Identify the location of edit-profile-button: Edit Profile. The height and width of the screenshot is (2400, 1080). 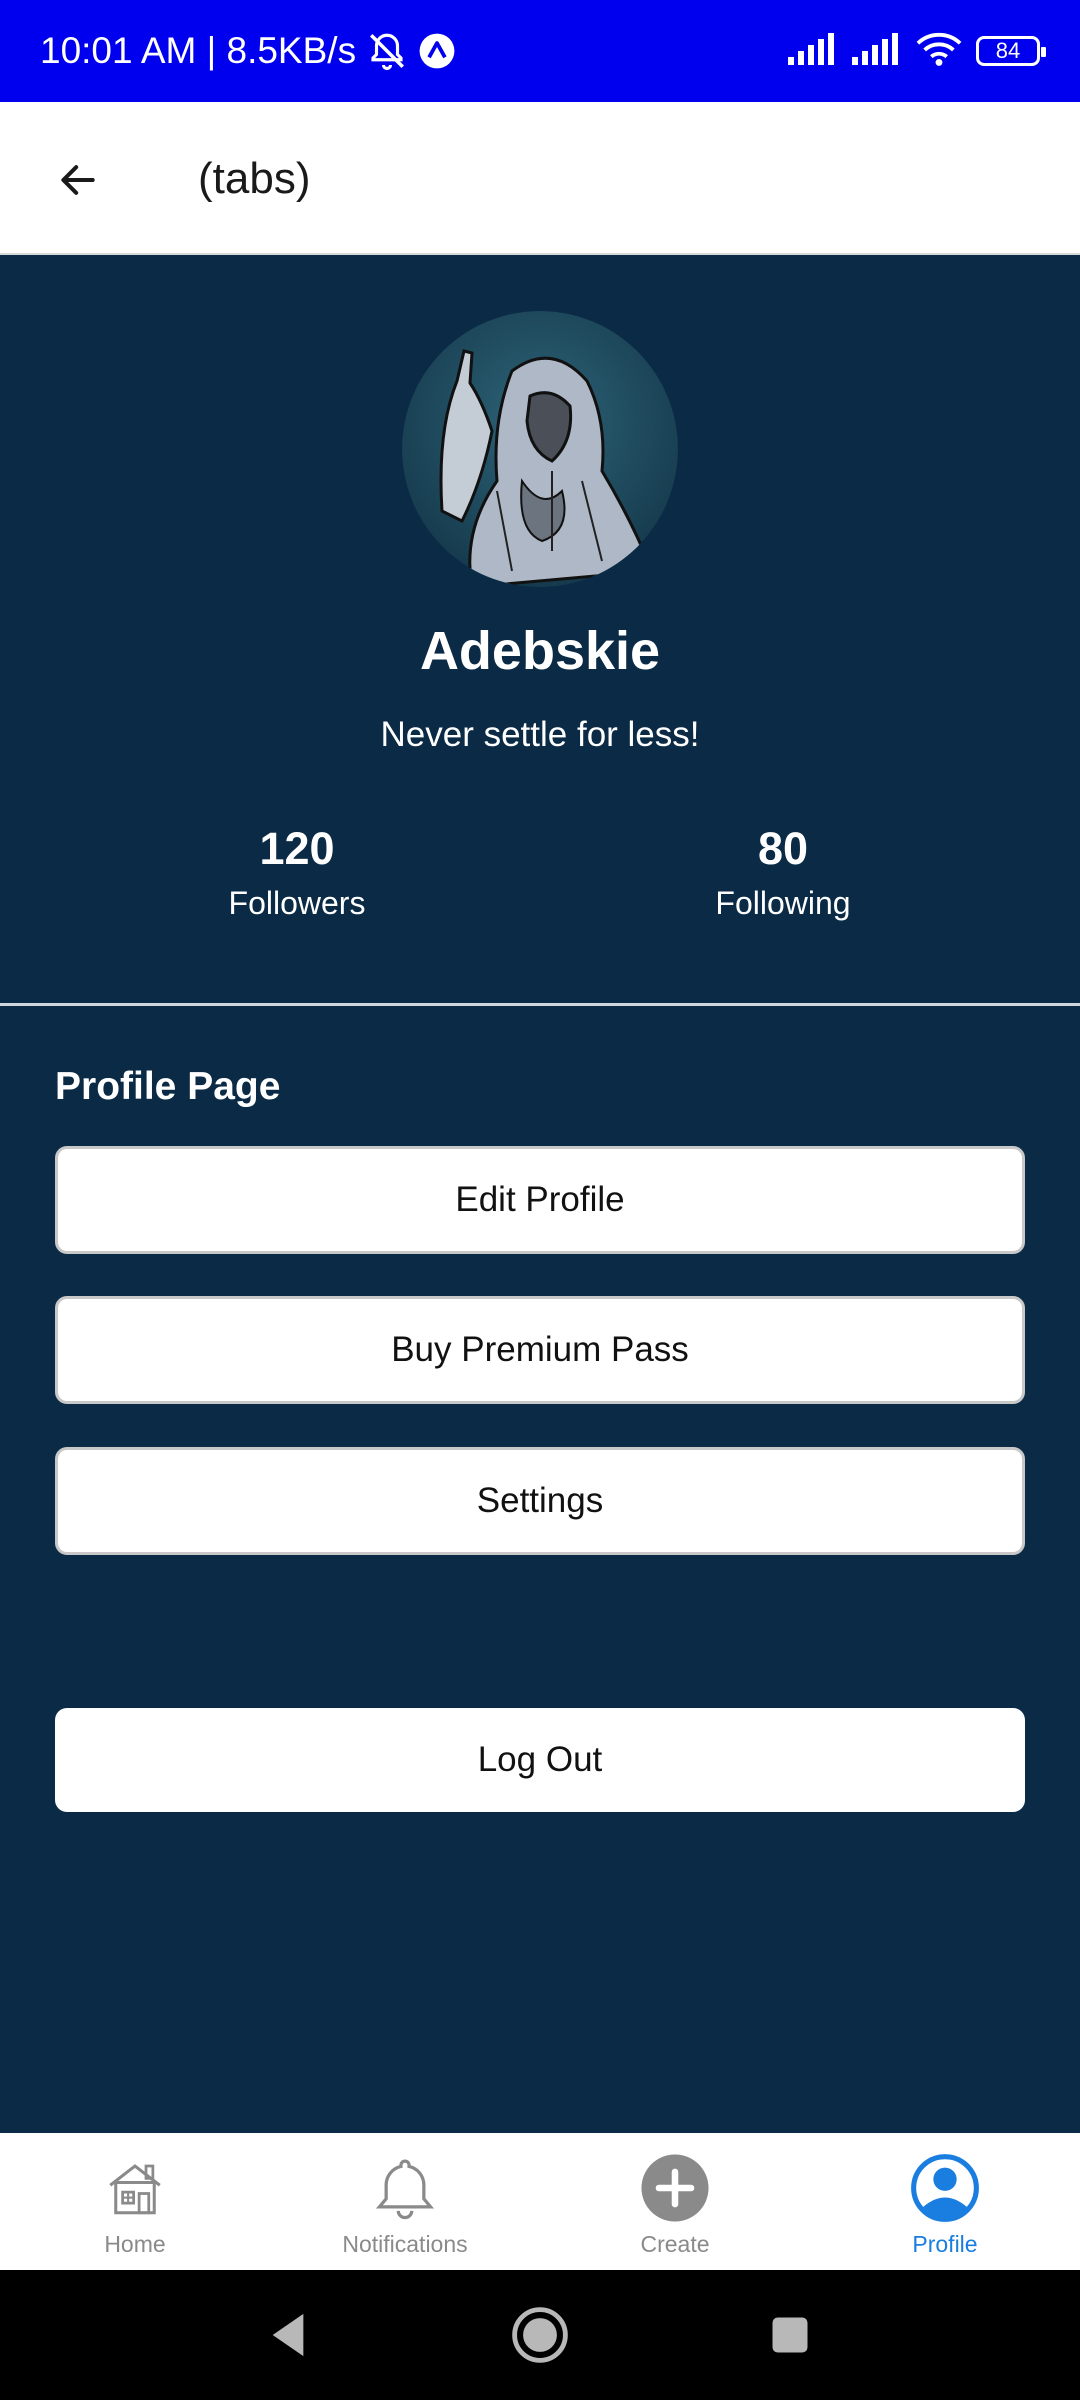
(540, 1200).